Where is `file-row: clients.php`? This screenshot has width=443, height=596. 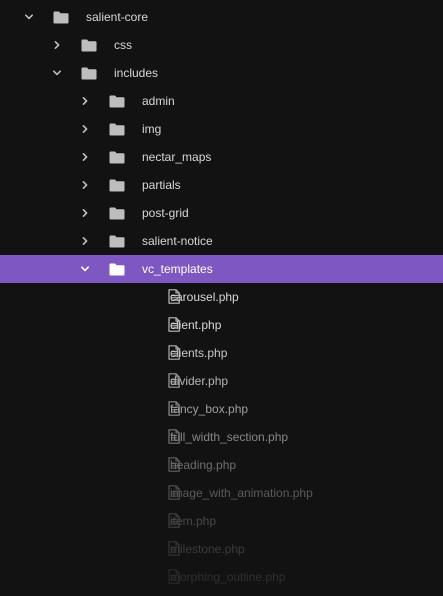
file-row: clients.php is located at coordinates (221, 353).